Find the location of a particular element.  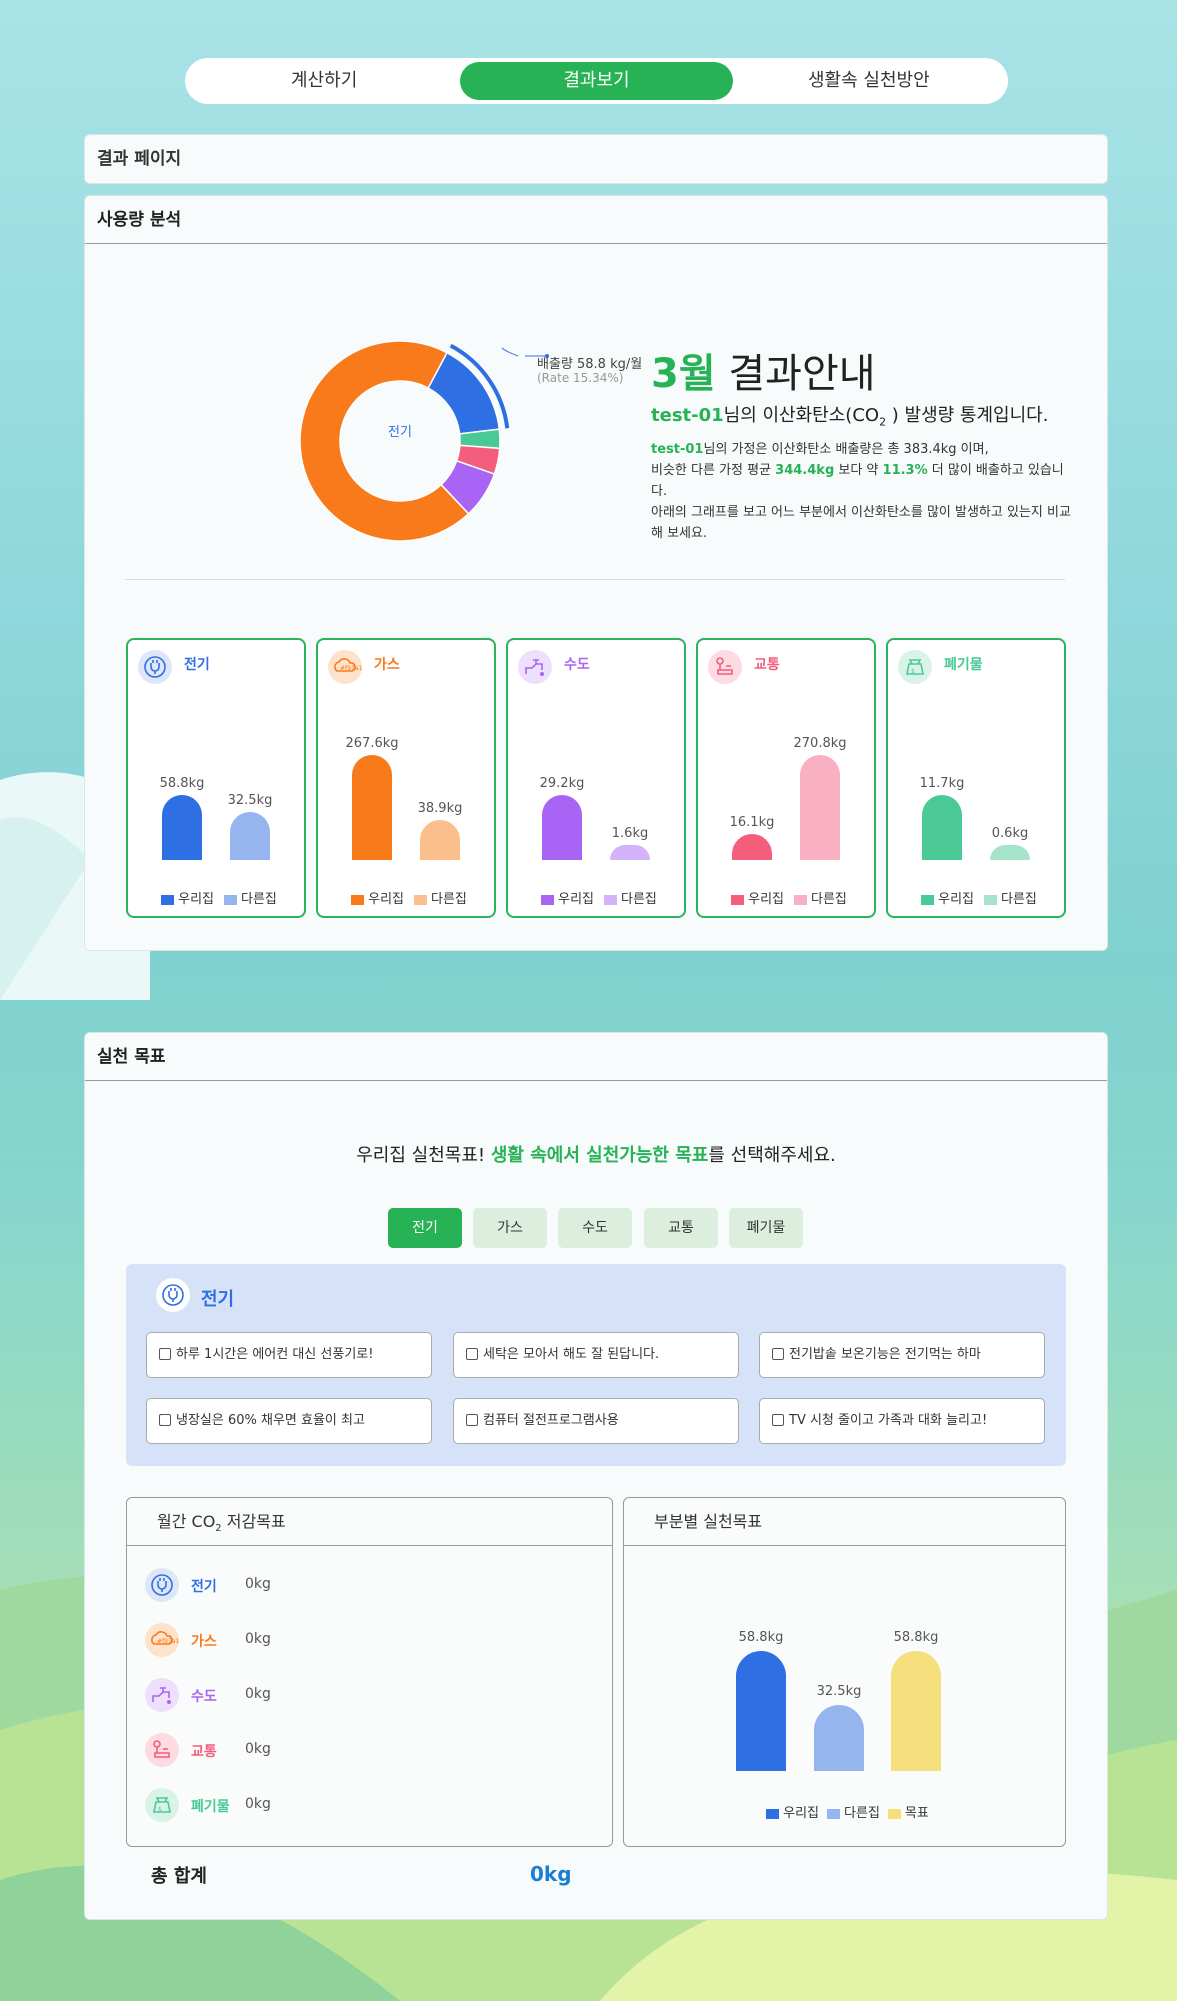

sub-tail: ) 발생량 통계입니다. is located at coordinates (967, 415).